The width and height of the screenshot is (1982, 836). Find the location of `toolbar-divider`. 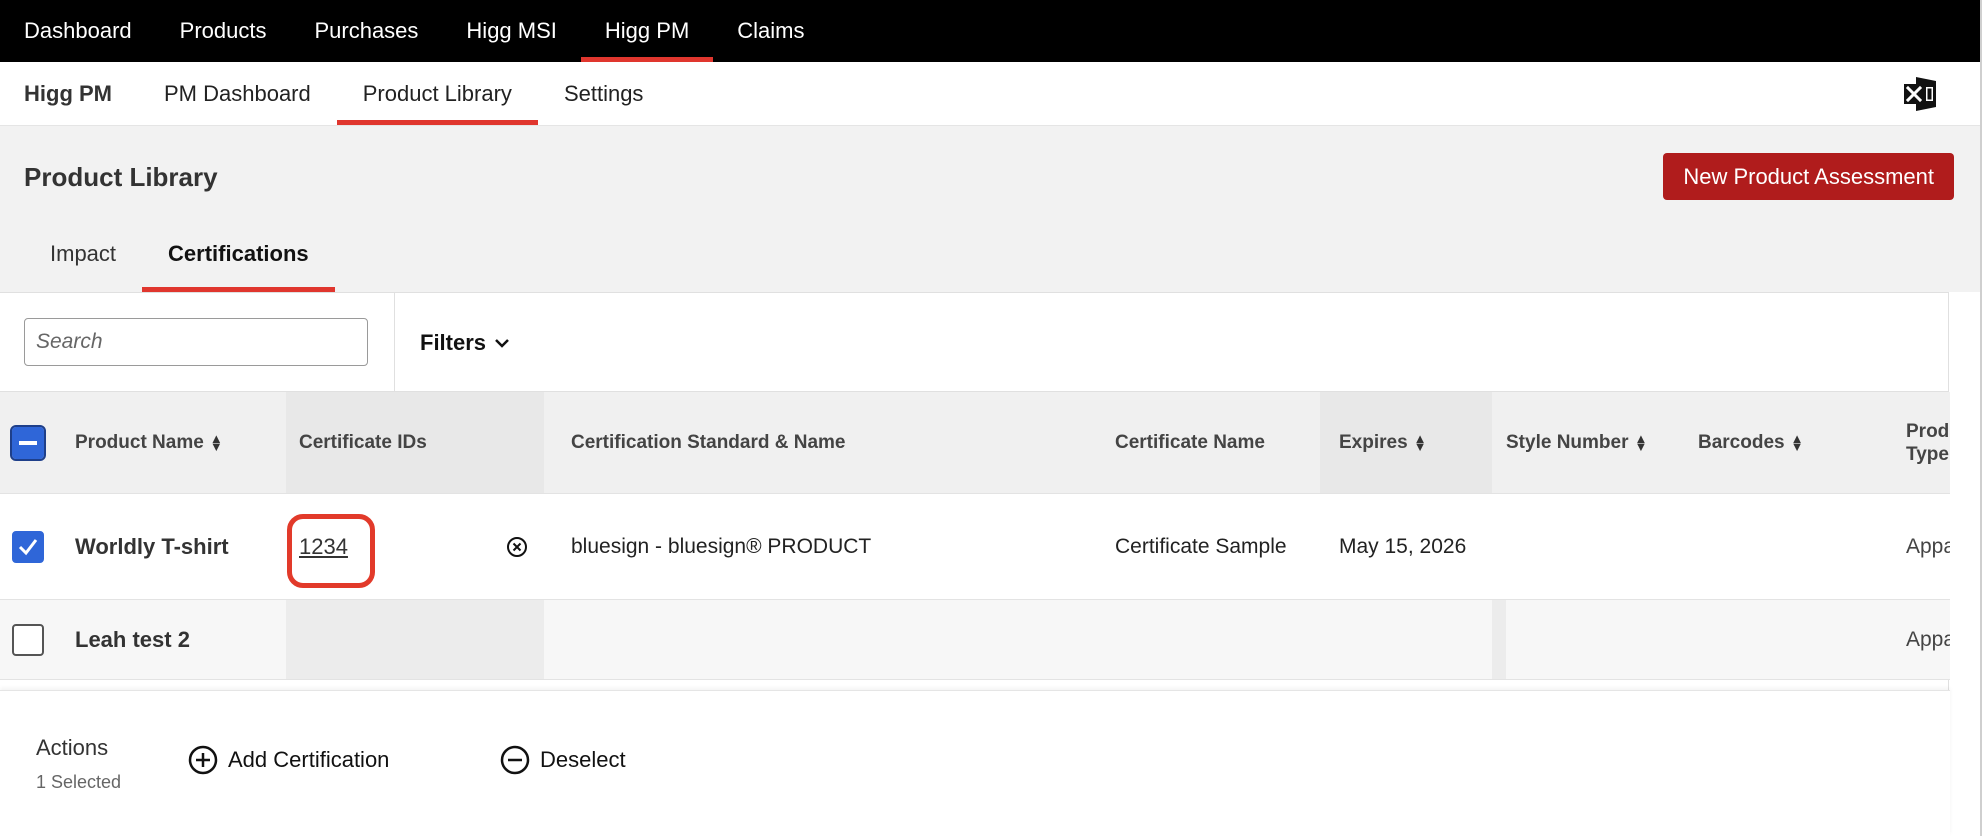

toolbar-divider is located at coordinates (394, 343).